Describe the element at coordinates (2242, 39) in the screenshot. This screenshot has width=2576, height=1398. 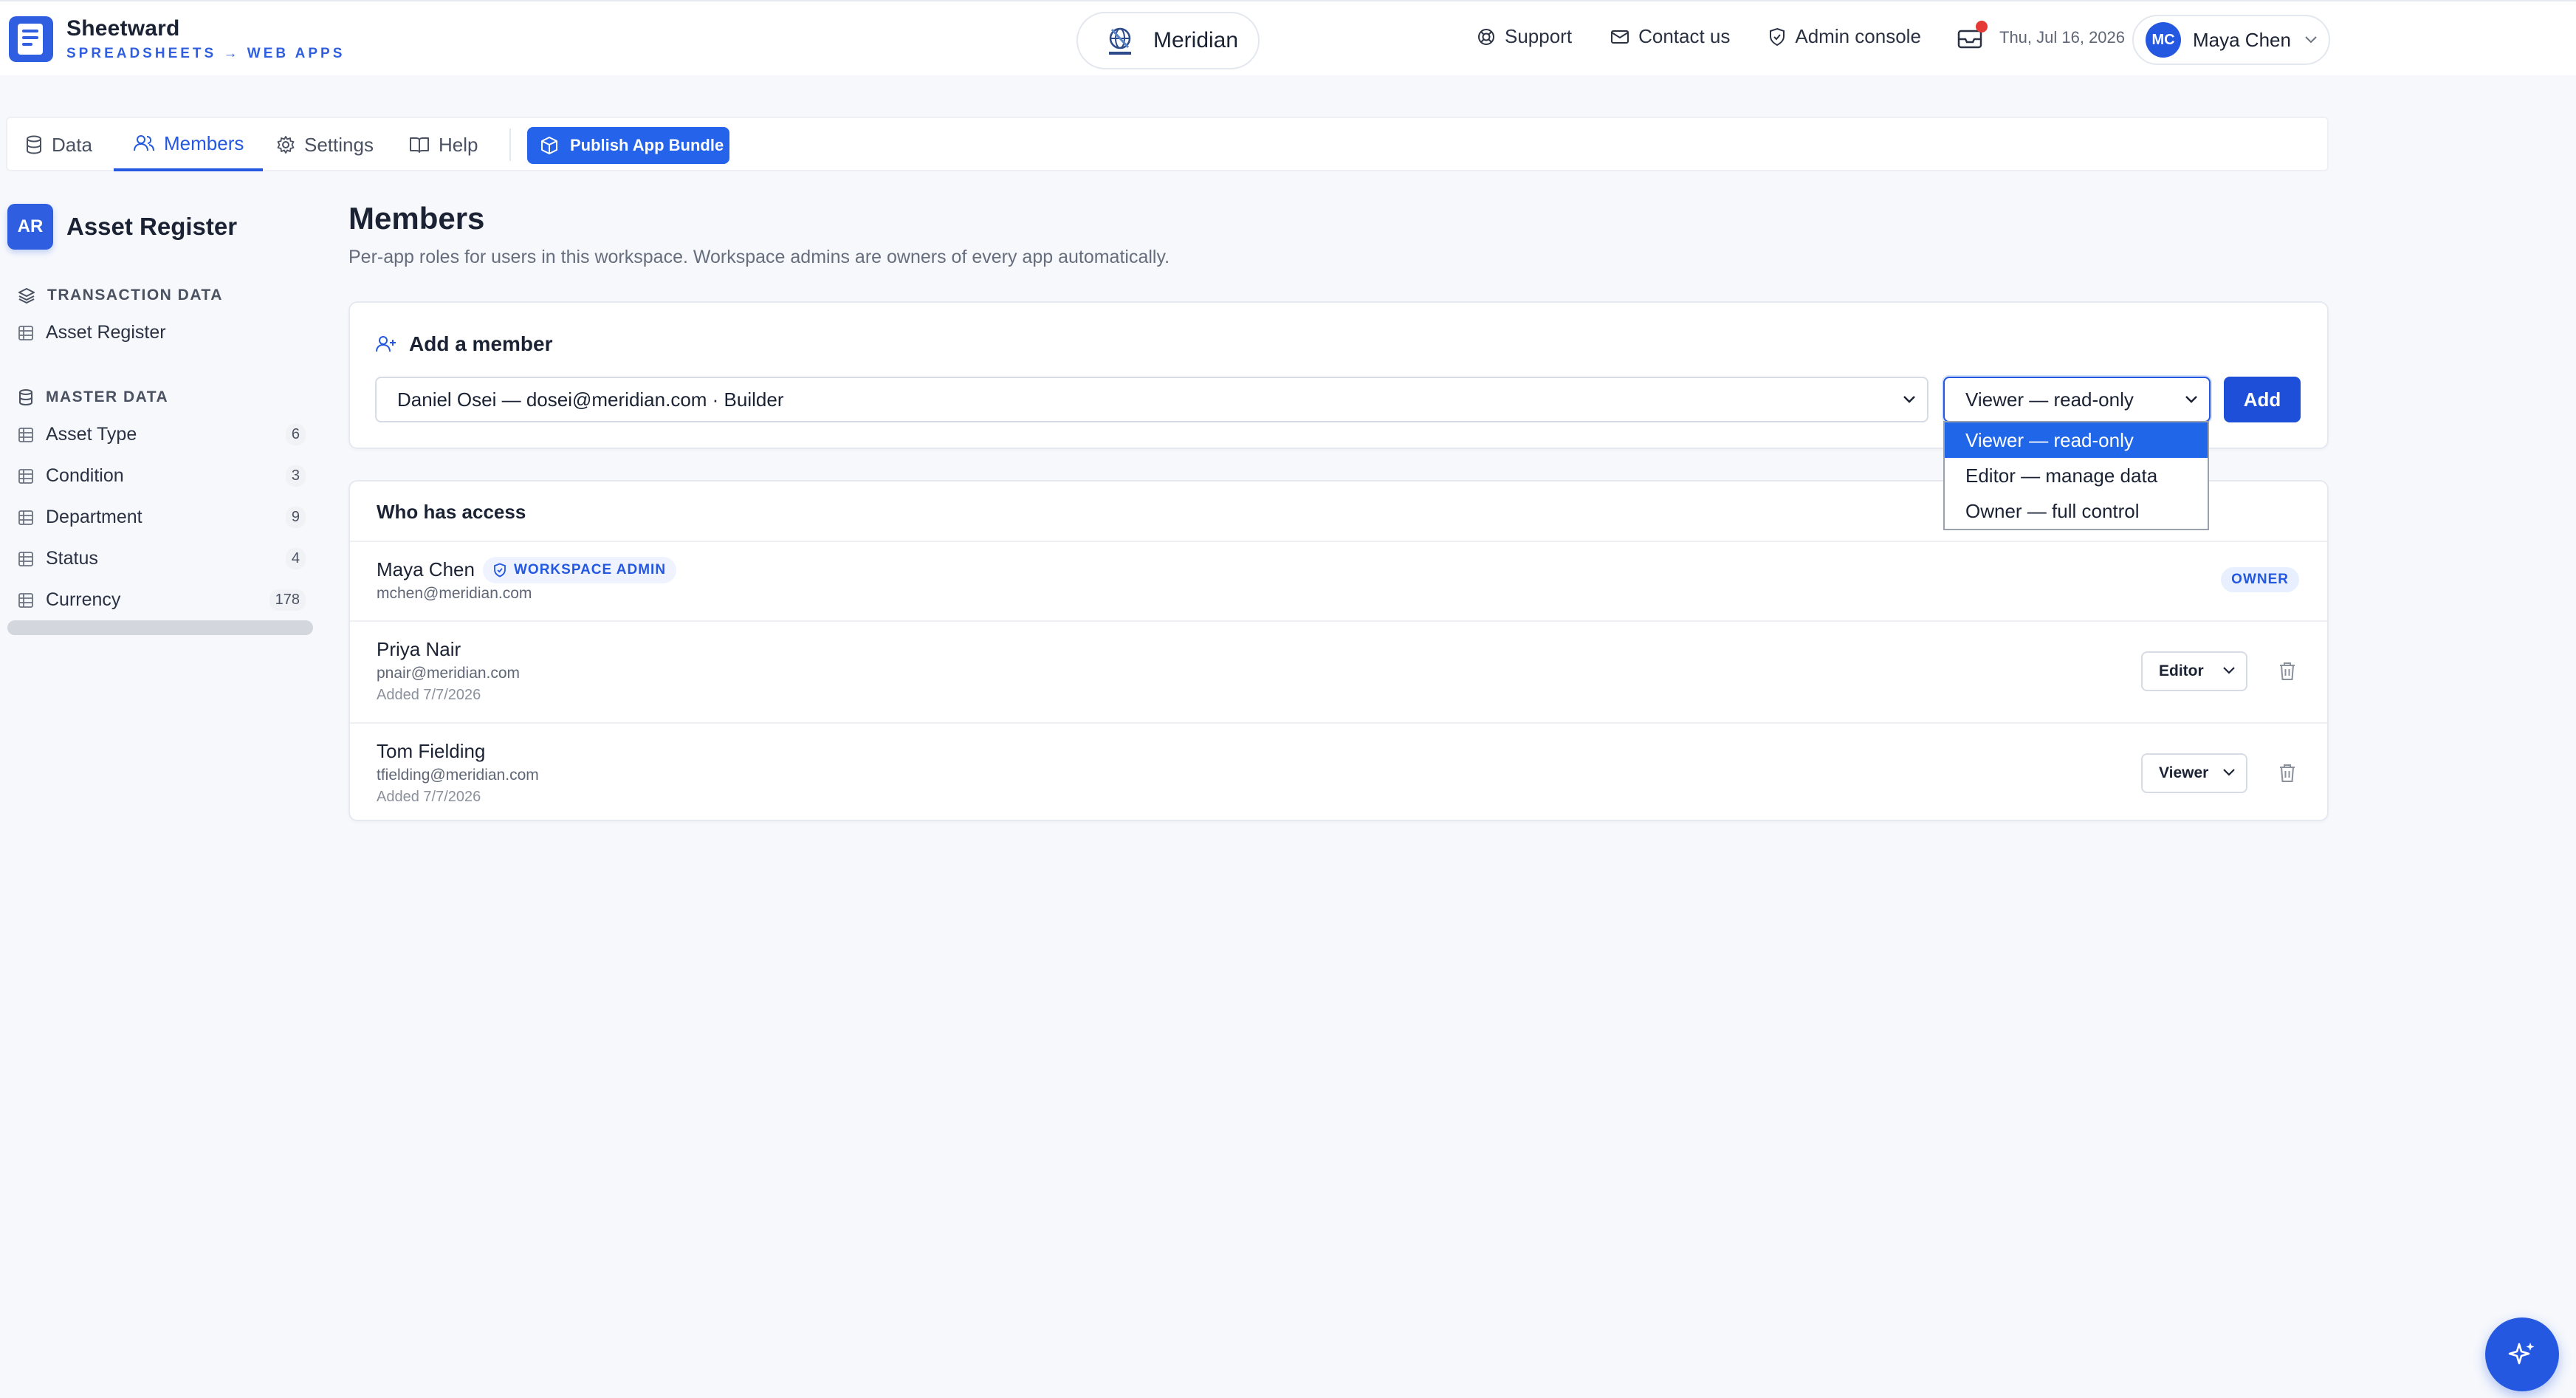
I see `user-name: Maya Chen` at that location.